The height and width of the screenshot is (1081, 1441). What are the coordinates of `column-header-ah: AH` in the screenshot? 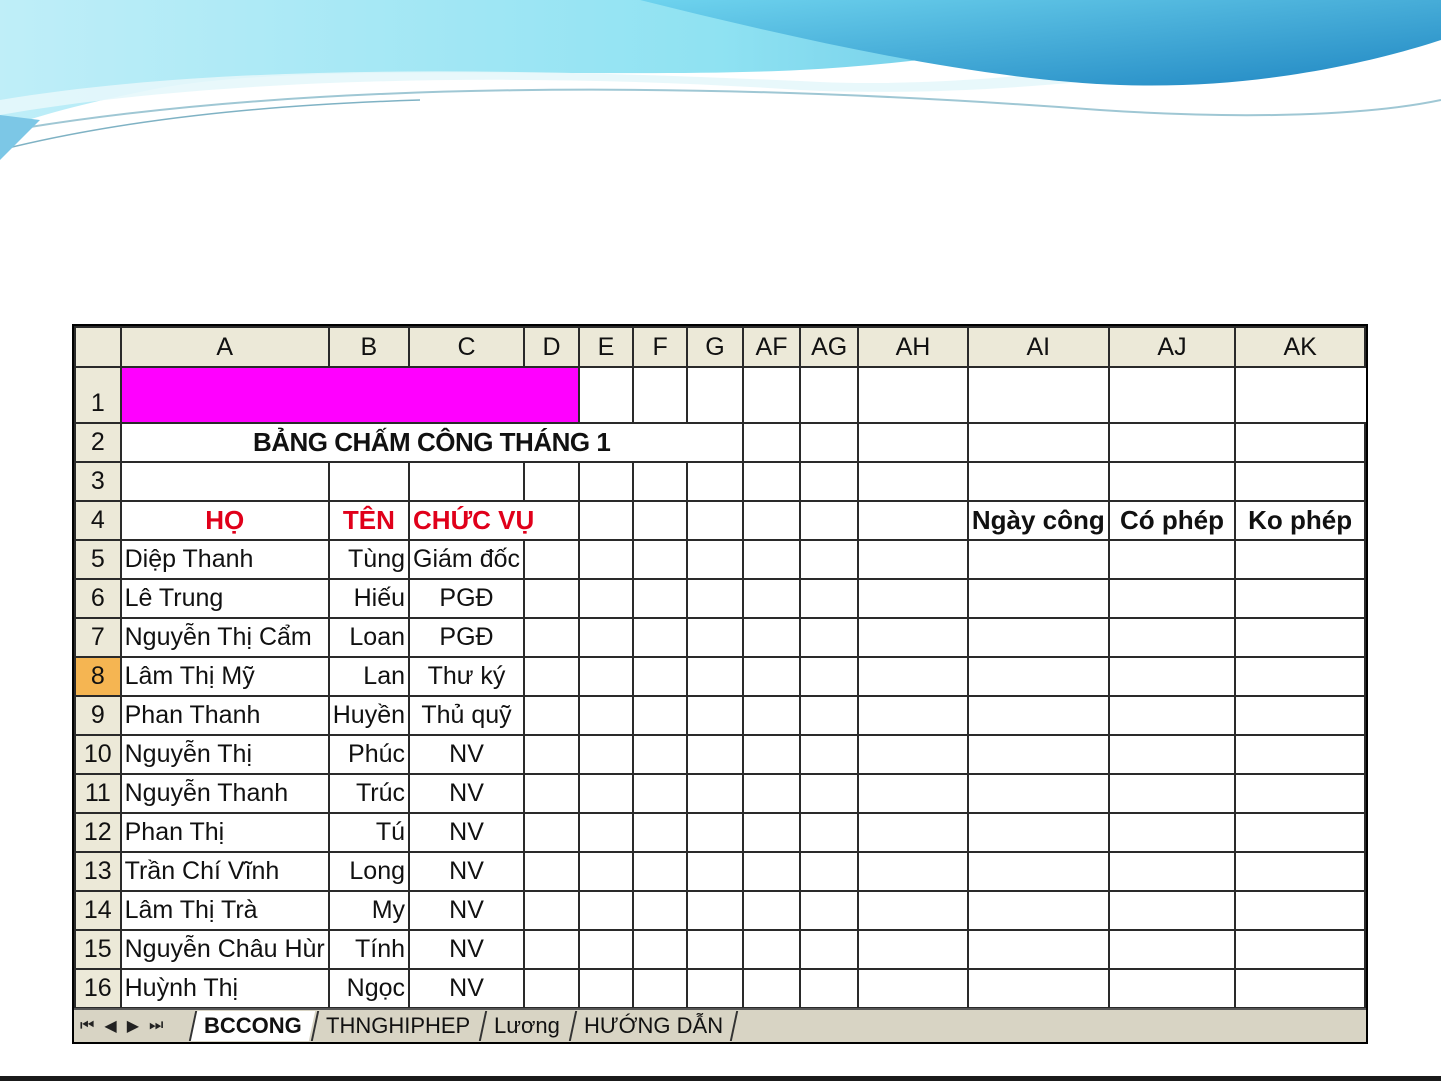 It's located at (913, 347).